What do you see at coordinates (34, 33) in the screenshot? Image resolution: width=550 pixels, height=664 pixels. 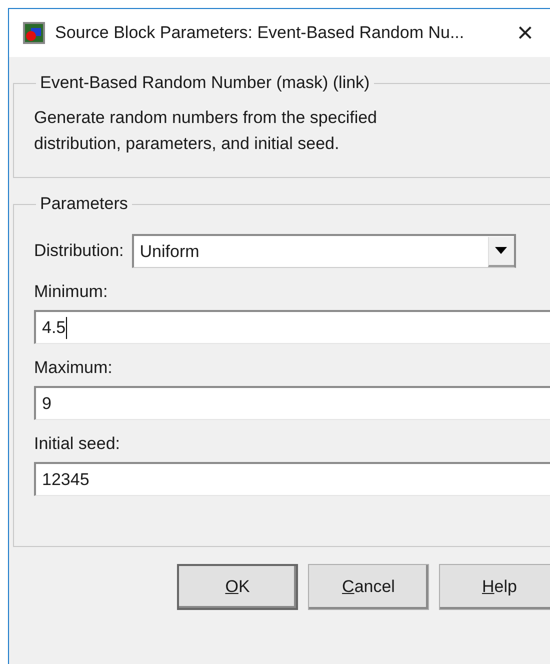 I see `block-icon` at bounding box center [34, 33].